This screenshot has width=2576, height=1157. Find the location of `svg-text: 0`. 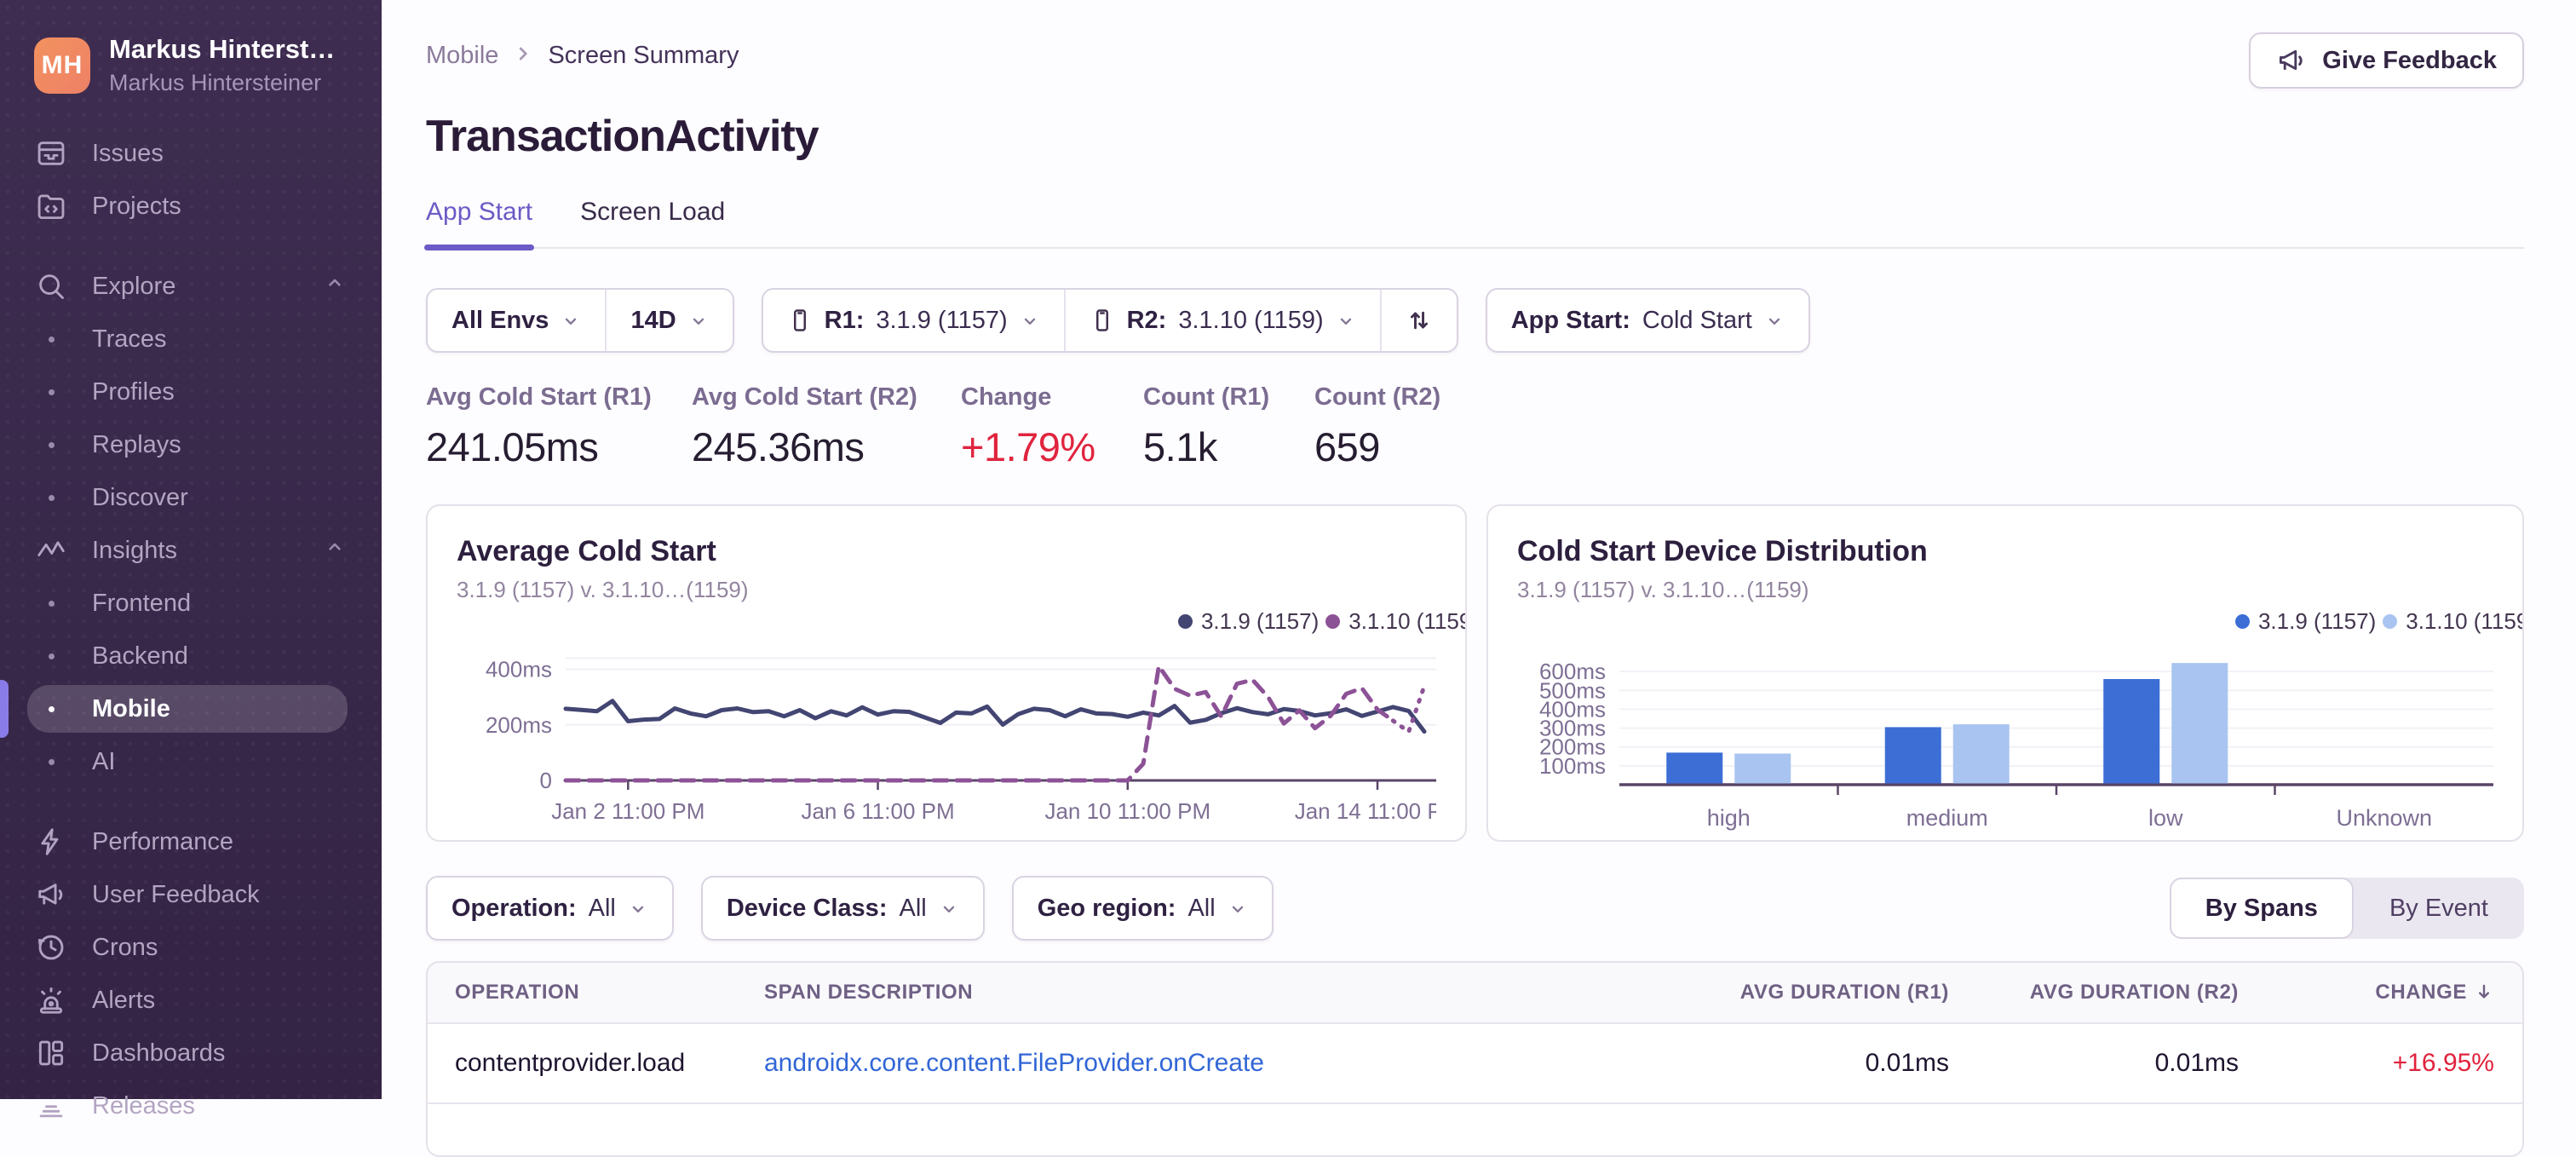

svg-text: 0 is located at coordinates (546, 780).